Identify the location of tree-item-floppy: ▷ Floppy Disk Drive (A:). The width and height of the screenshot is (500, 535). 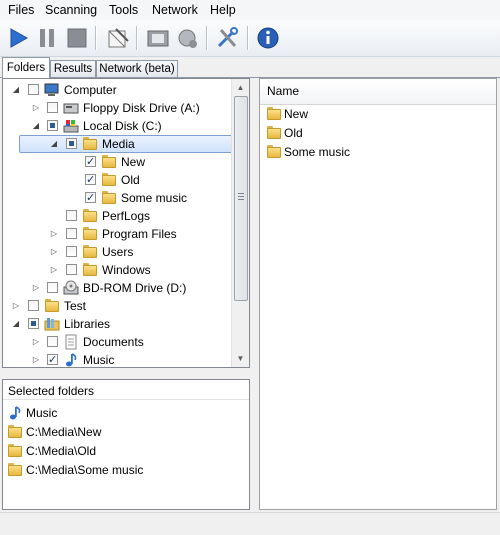
(118, 108).